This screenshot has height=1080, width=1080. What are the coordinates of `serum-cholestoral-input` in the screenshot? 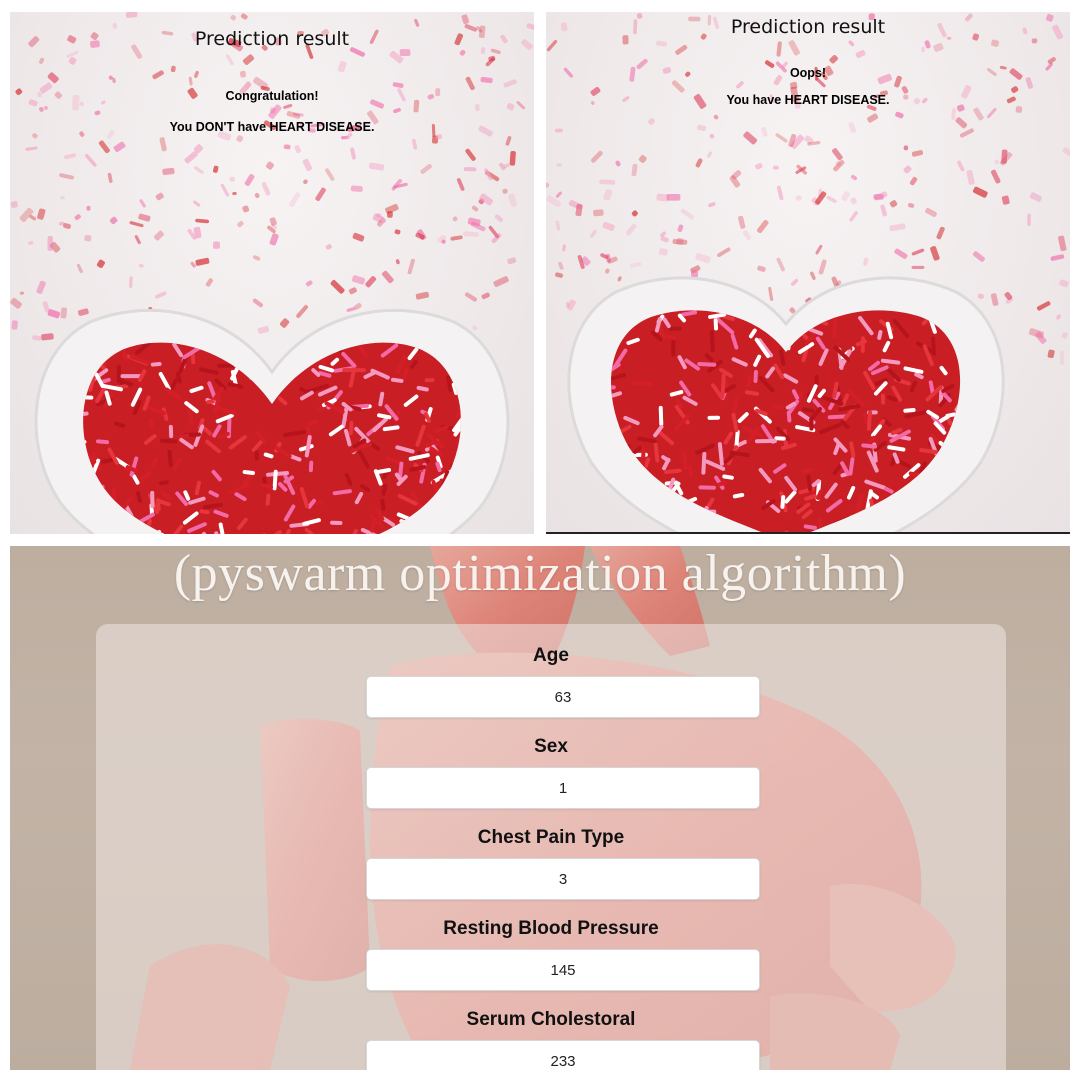 It's located at (563, 1055).